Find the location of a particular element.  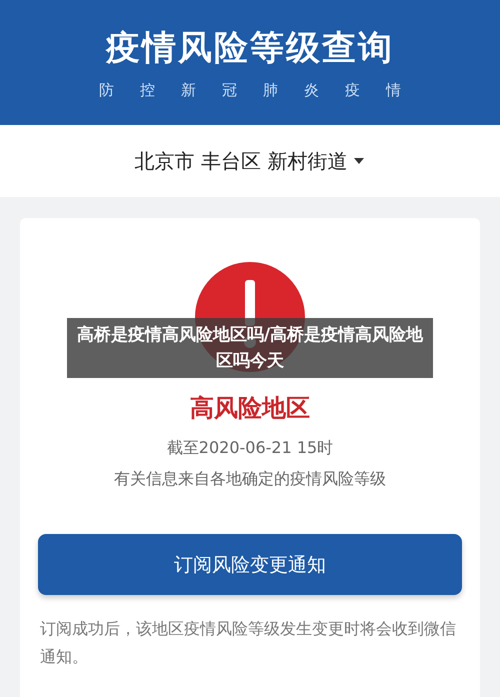

subtitle-char: 疫 is located at coordinates (352, 90).